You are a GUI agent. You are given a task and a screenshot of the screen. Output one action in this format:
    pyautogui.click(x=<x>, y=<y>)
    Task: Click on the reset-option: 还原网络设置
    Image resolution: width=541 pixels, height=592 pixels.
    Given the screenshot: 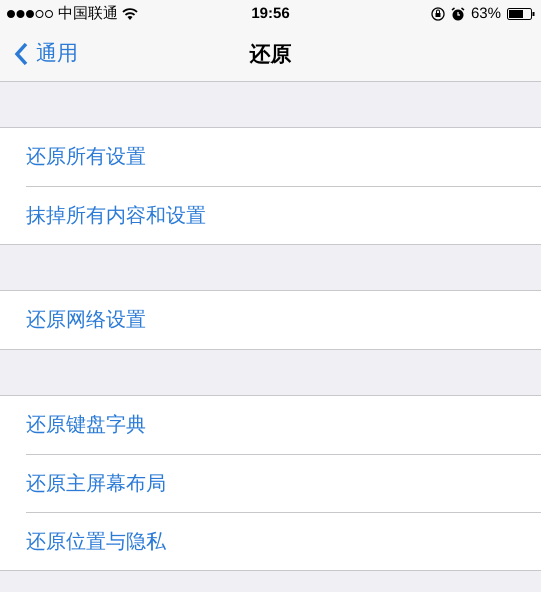 What is the action you would take?
    pyautogui.click(x=86, y=320)
    